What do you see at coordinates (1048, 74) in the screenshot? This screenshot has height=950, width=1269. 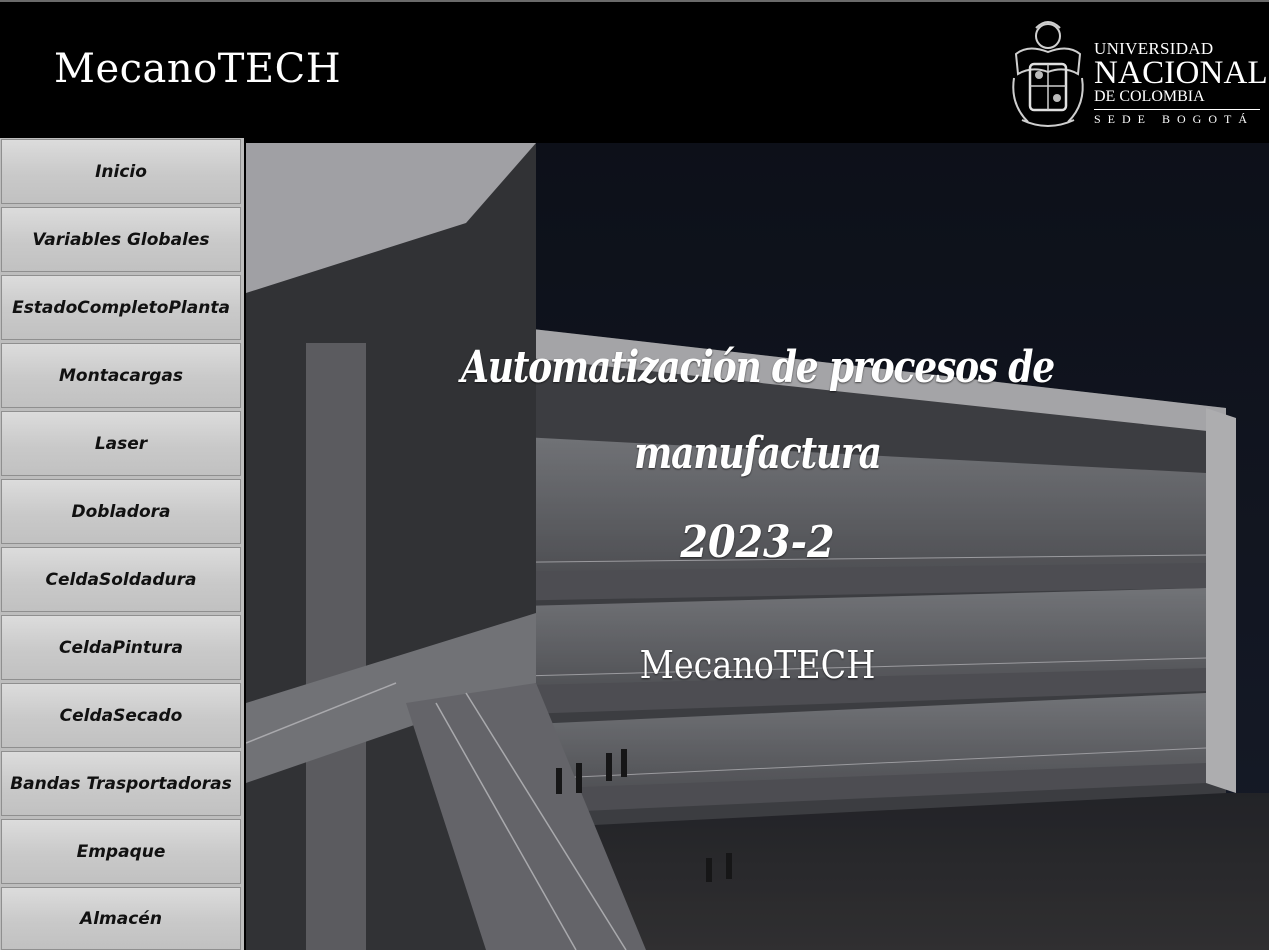 I see `university-seal-icon` at bounding box center [1048, 74].